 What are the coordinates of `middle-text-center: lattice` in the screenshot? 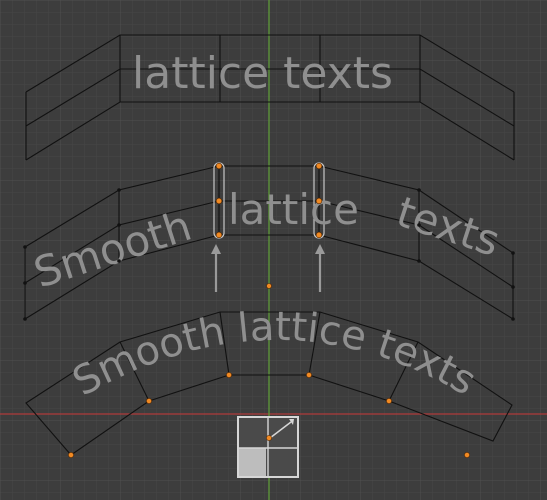 It's located at (293, 209).